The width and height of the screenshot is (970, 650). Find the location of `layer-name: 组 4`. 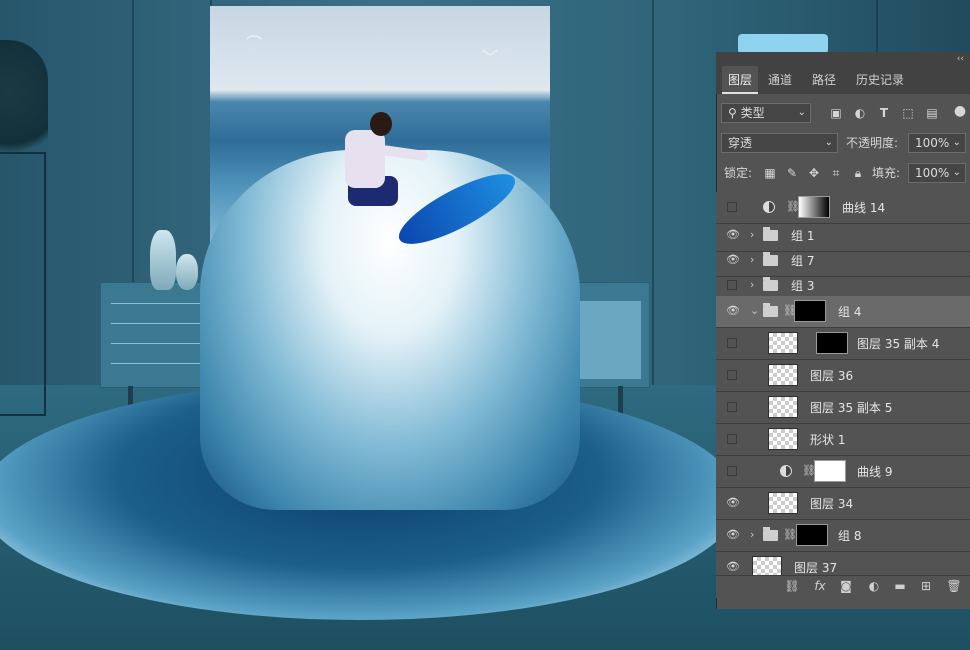

layer-name: 组 4 is located at coordinates (849, 312).